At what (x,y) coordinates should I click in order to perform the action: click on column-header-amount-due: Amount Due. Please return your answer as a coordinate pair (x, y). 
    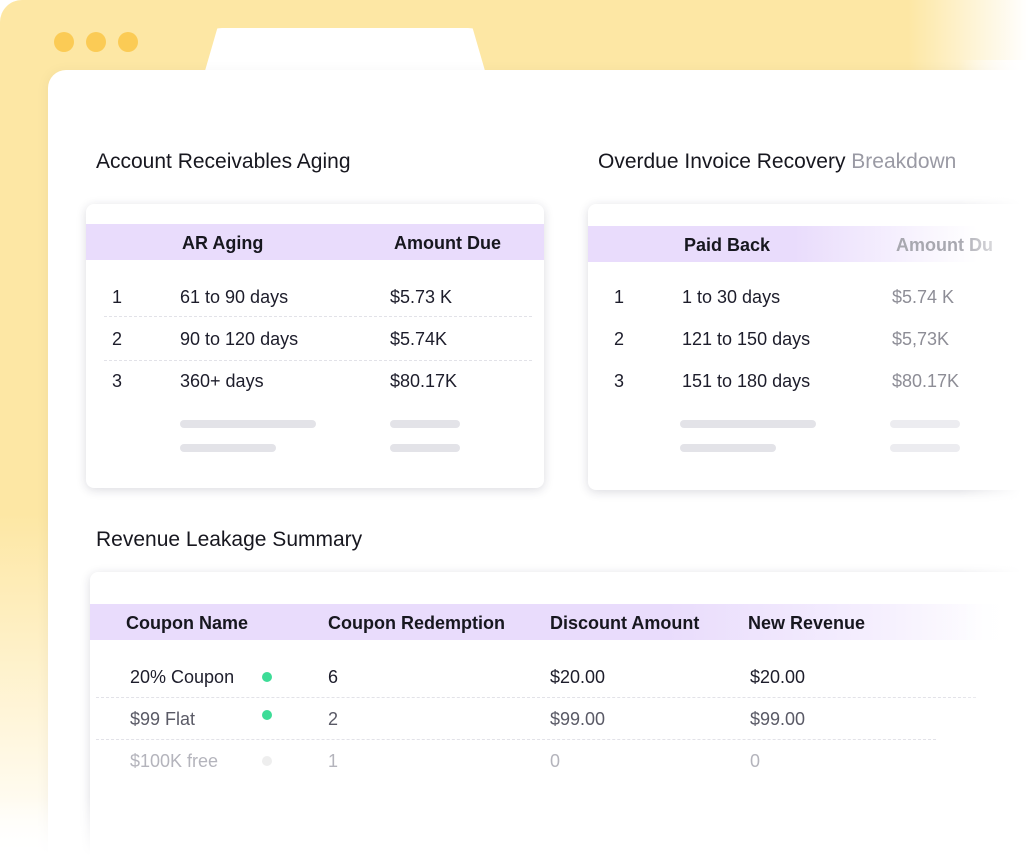
    Looking at the image, I should click on (447, 243).